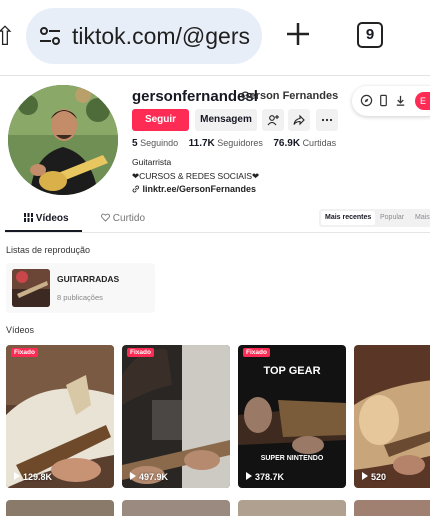  Describe the element at coordinates (287, 143) in the screenshot. I see `likes-count: 76.9K` at that location.